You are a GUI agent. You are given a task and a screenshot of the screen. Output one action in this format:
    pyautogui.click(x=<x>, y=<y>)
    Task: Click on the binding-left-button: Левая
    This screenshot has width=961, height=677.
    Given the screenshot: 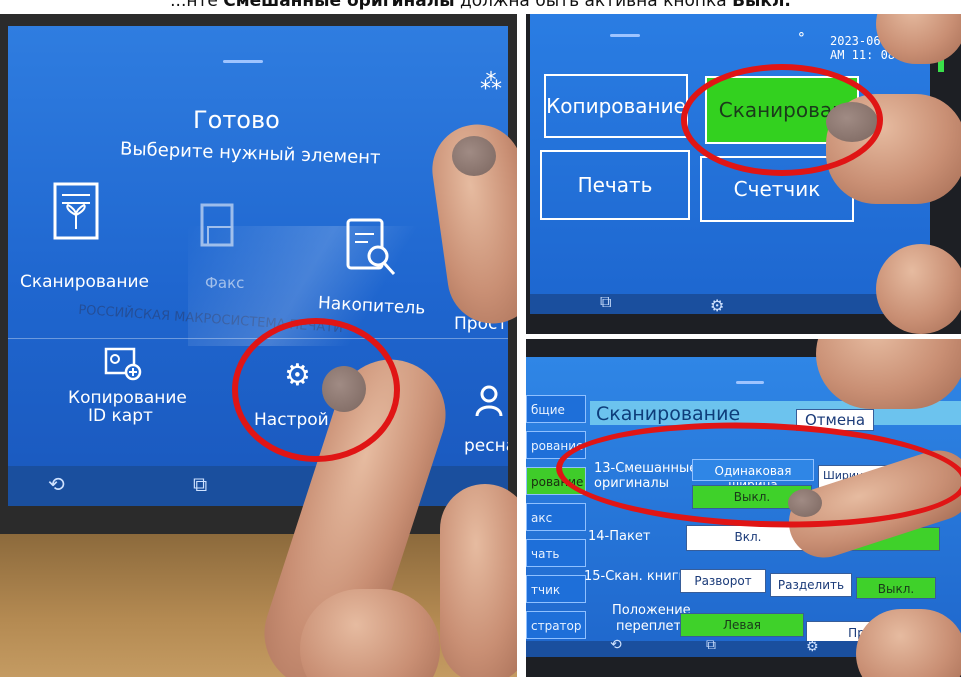 What is the action you would take?
    pyautogui.click(x=742, y=625)
    